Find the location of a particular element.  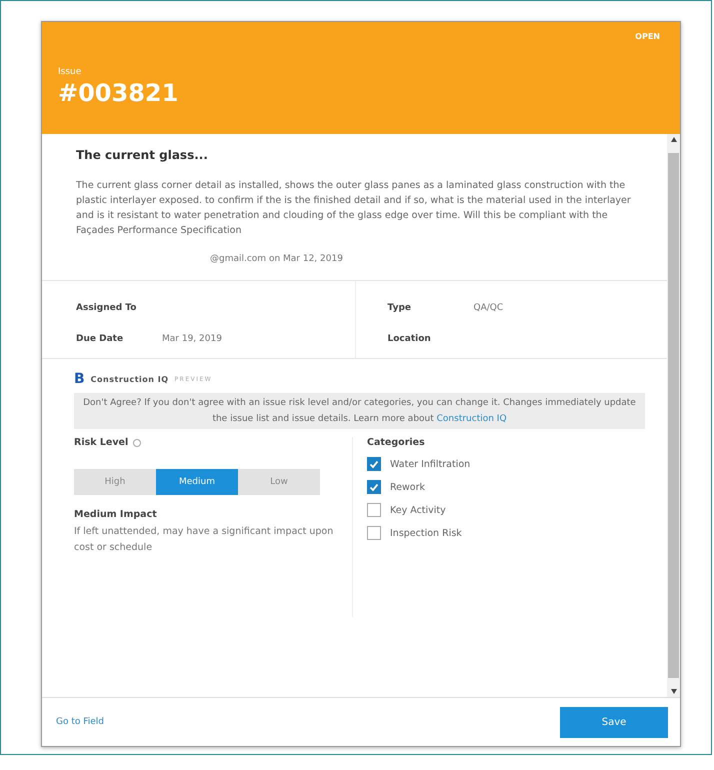

notice-text: Don't Agree? If you don't agree with an issue risk level and/or categories, you can change it. Changes immediately update the issue list and issue details. Learn more about Construction IQ is located at coordinates (359, 411).